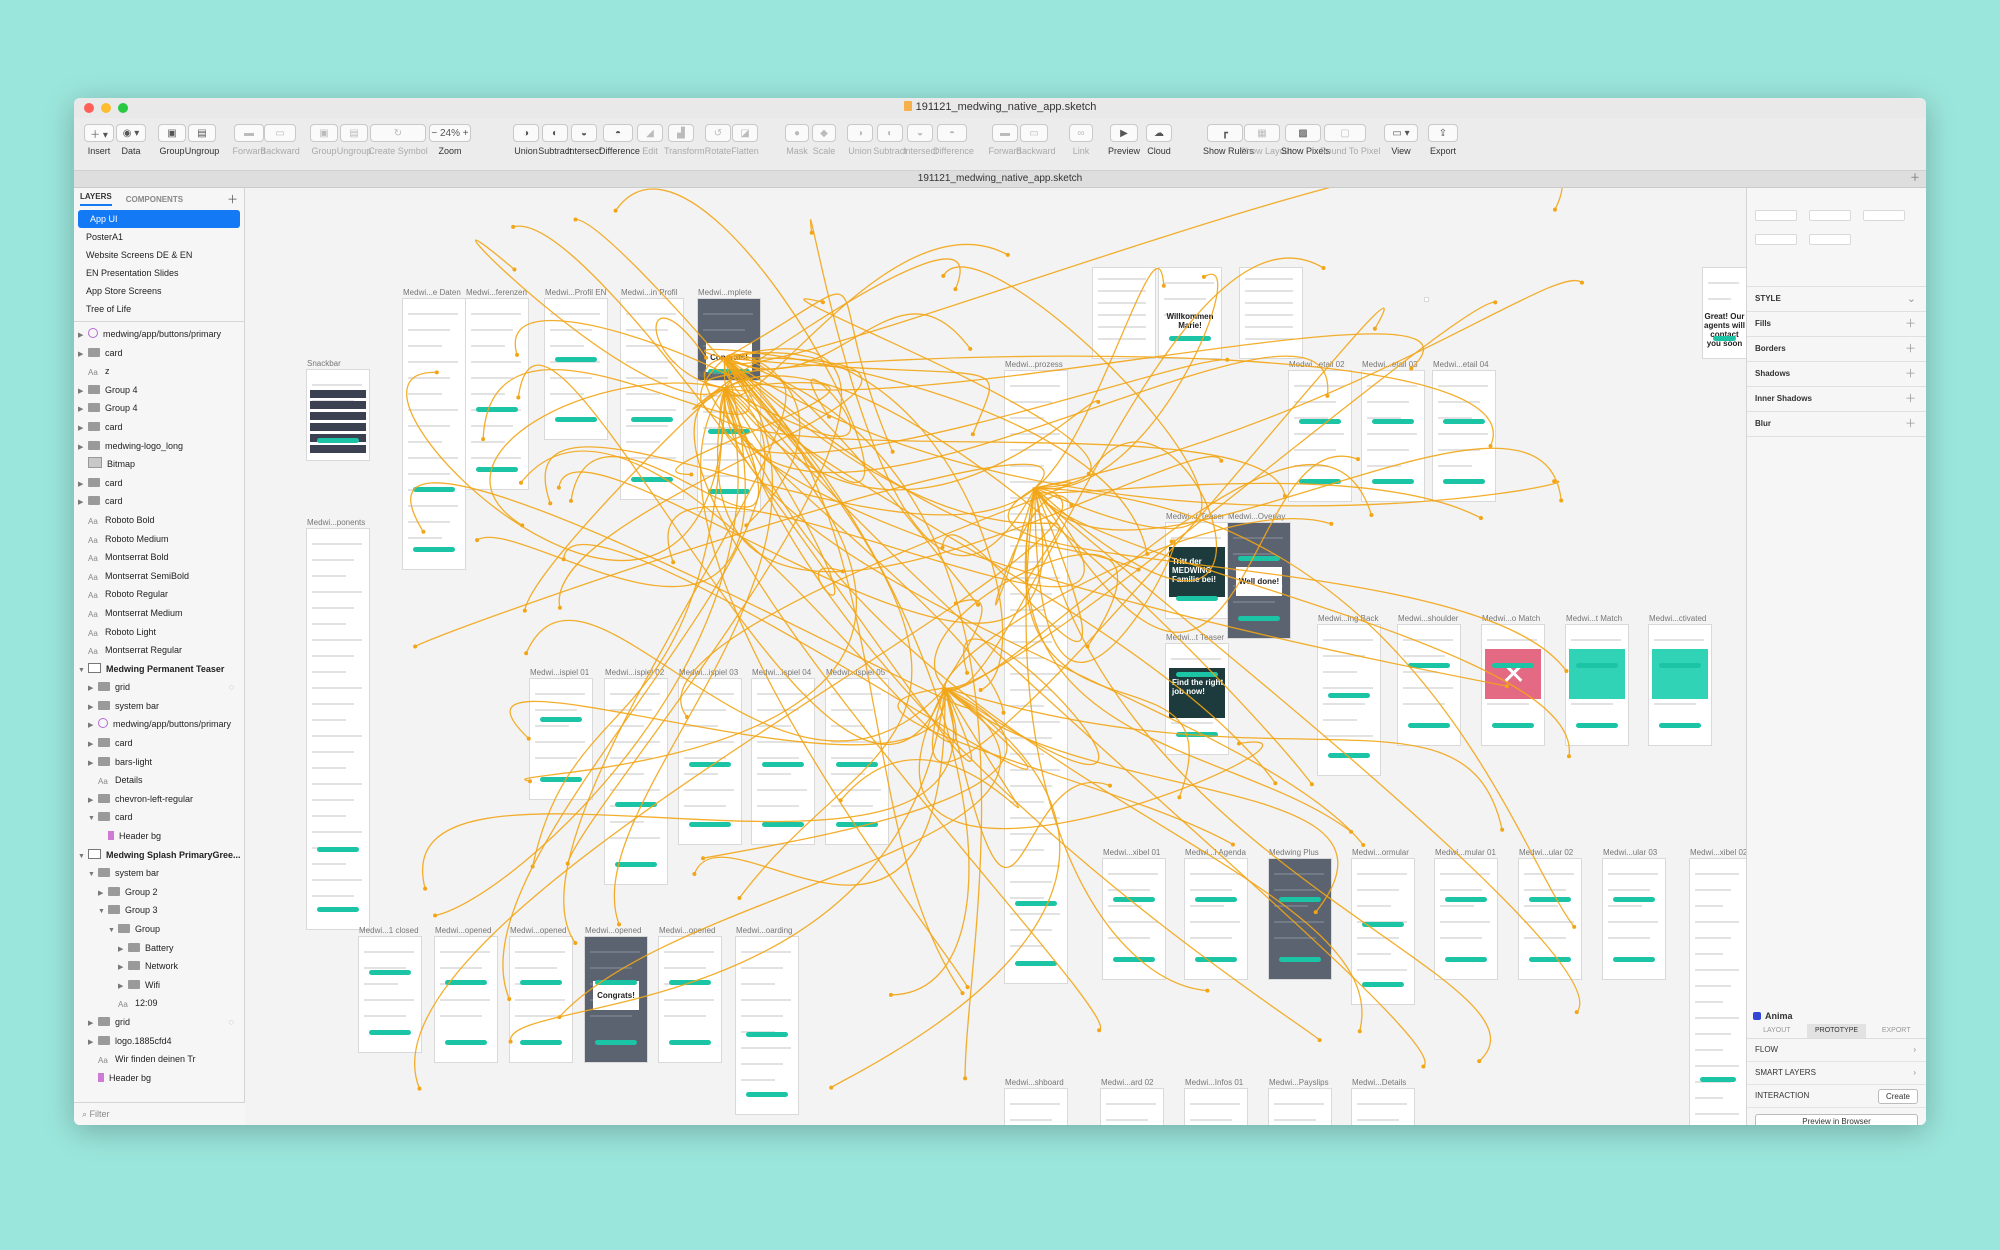 The width and height of the screenshot is (2000, 1250). Describe the element at coordinates (1300, 919) in the screenshot. I see `artboard-medwing-plus` at that location.